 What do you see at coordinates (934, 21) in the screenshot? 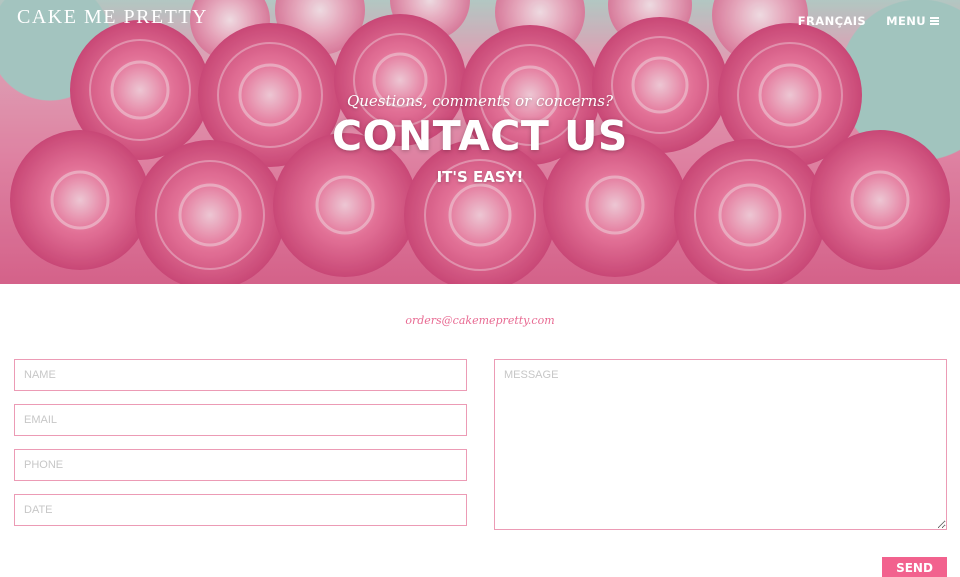
I see `hamburger-icon` at bounding box center [934, 21].